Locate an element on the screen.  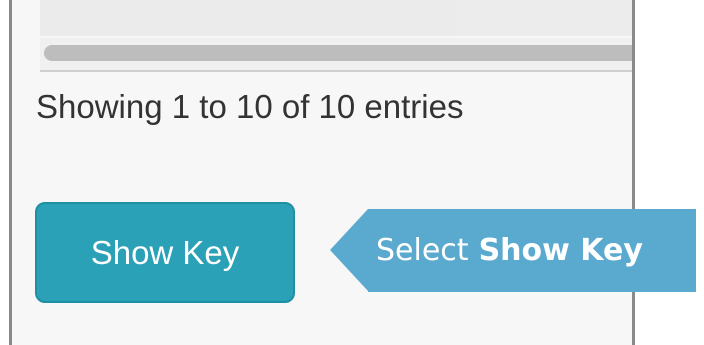
instruction-callout: Select Show Key is located at coordinates (513, 250).